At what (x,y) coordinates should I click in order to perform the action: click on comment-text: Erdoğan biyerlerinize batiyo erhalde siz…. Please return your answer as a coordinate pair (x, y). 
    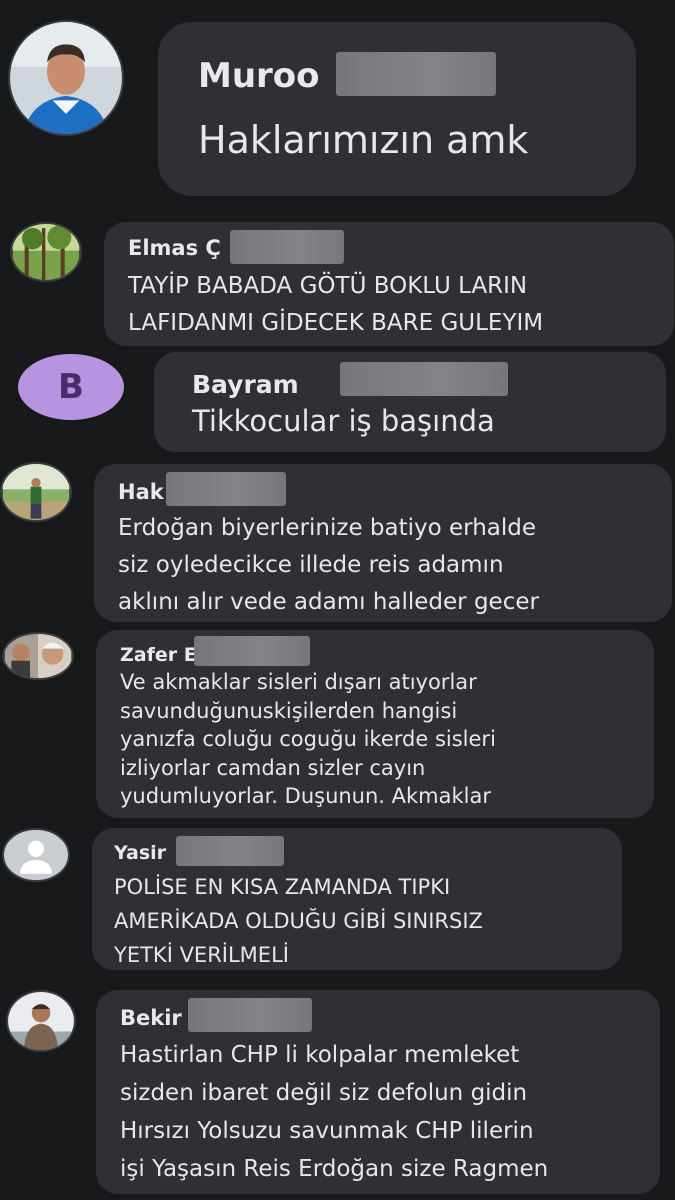
    Looking at the image, I should click on (328, 565).